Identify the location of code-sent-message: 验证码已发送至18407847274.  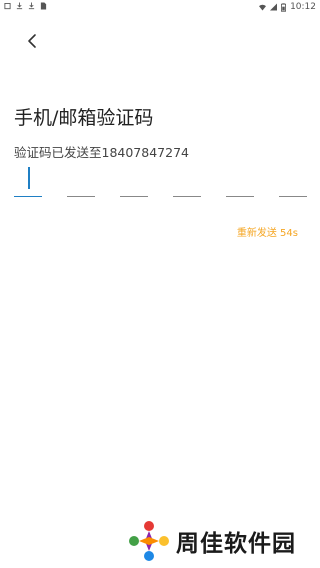
(101, 152).